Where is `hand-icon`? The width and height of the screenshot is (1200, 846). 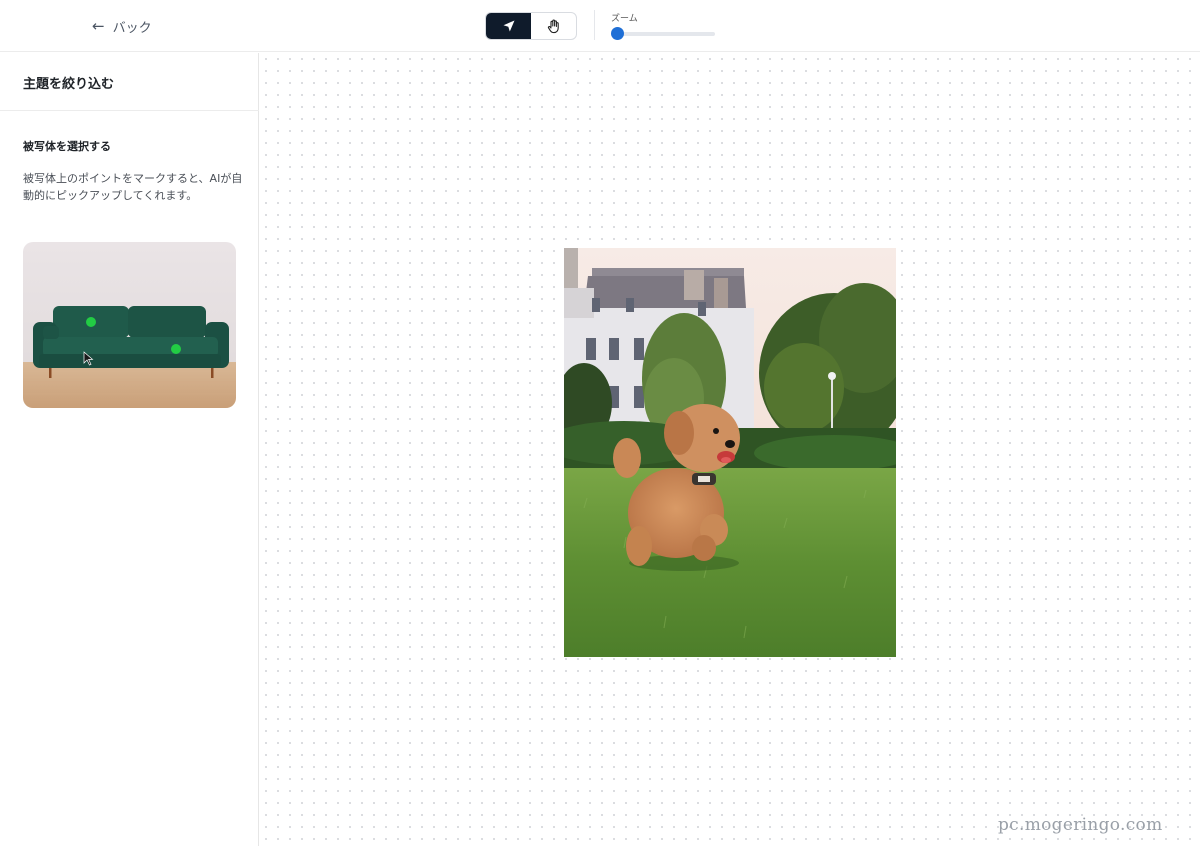 hand-icon is located at coordinates (553, 26).